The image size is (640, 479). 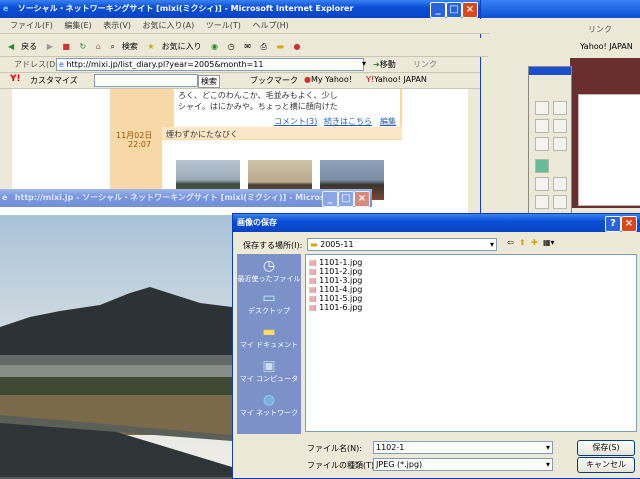 I want to click on forward-icon: ▶, so click(x=50, y=46).